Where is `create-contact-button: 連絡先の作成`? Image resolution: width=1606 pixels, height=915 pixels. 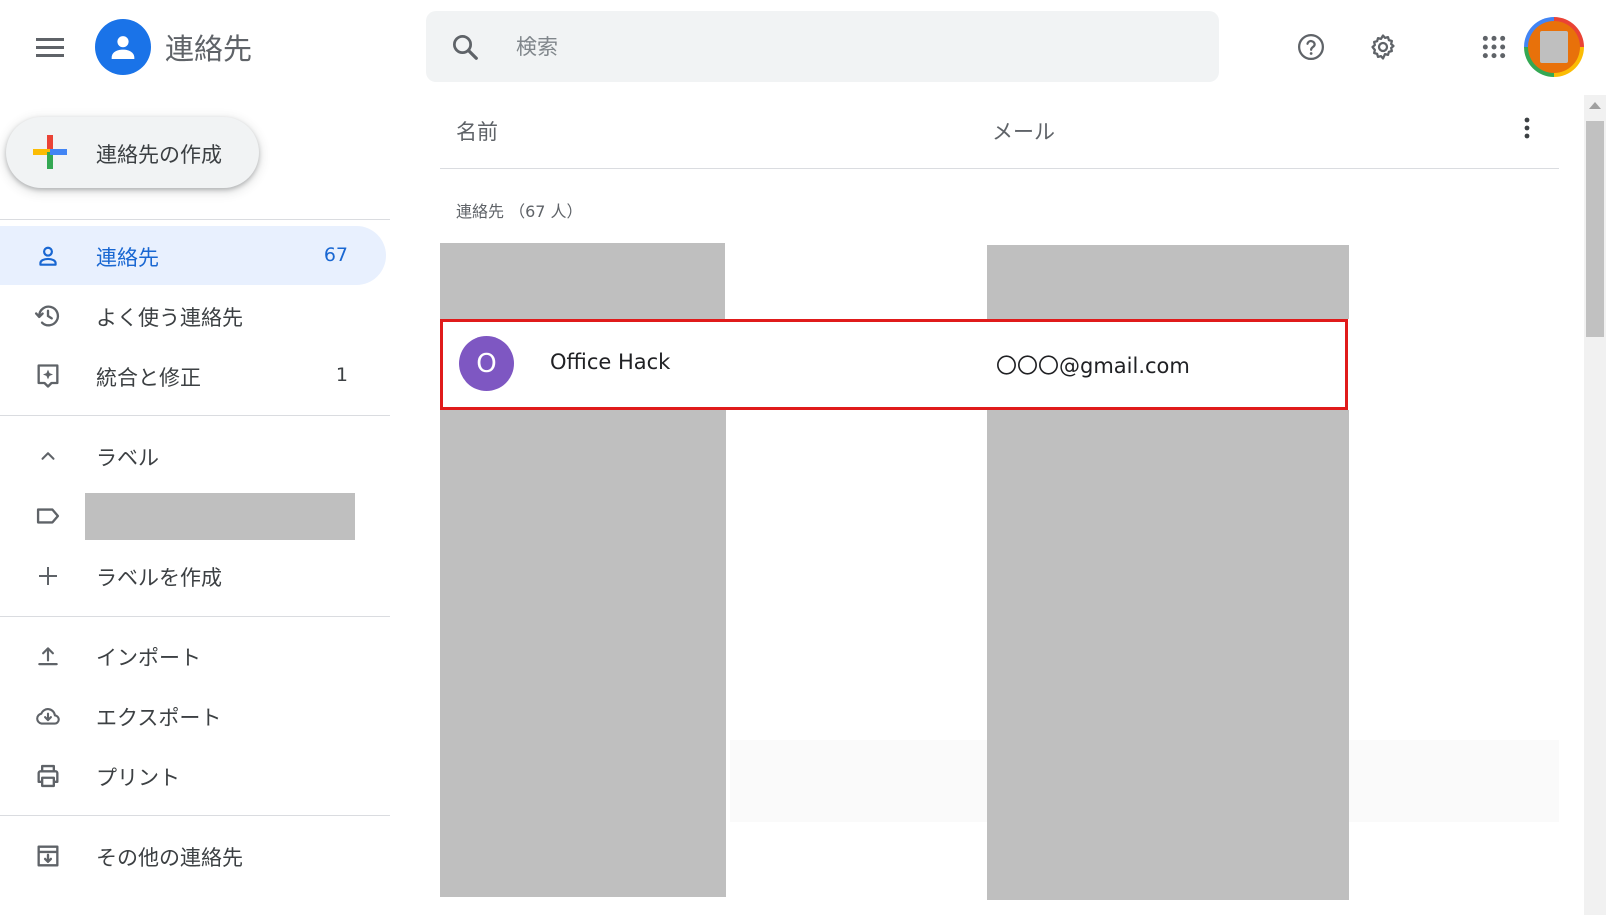 create-contact-button: 連絡先の作成 is located at coordinates (132, 152).